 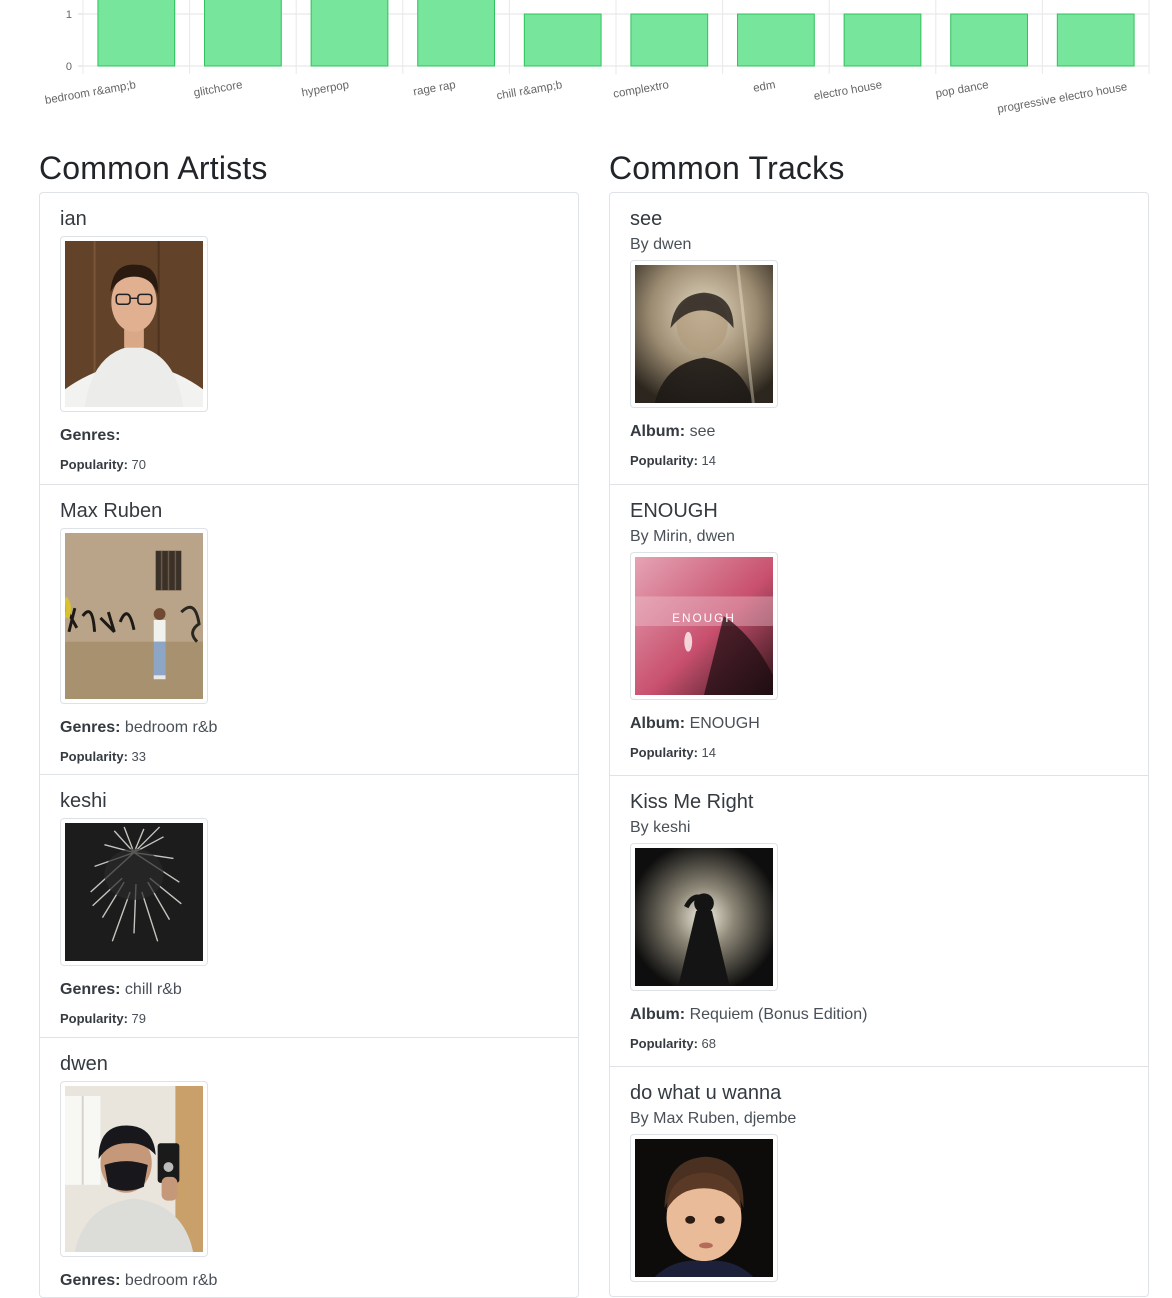 What do you see at coordinates (309, 905) in the screenshot?
I see `artist-card-keshi: keshi Genres: chill r&b Popularity: 79` at bounding box center [309, 905].